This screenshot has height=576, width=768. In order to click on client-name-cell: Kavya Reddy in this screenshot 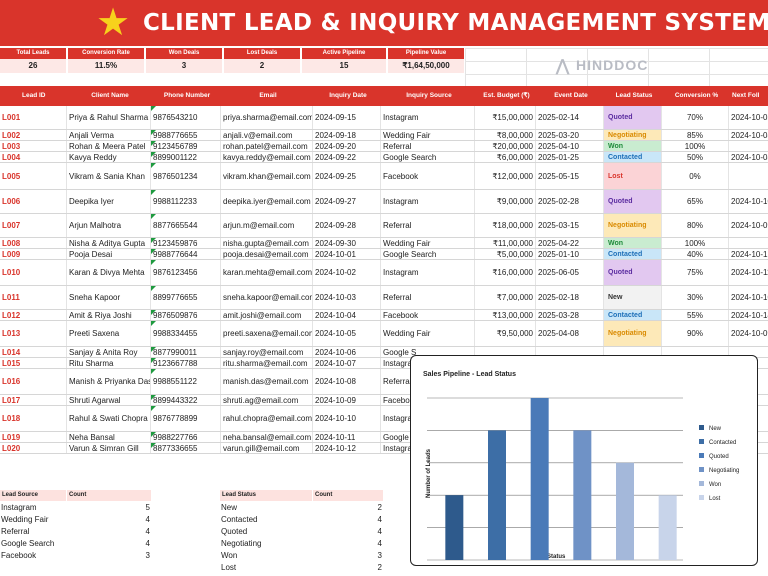, I will do `click(108, 157)`.